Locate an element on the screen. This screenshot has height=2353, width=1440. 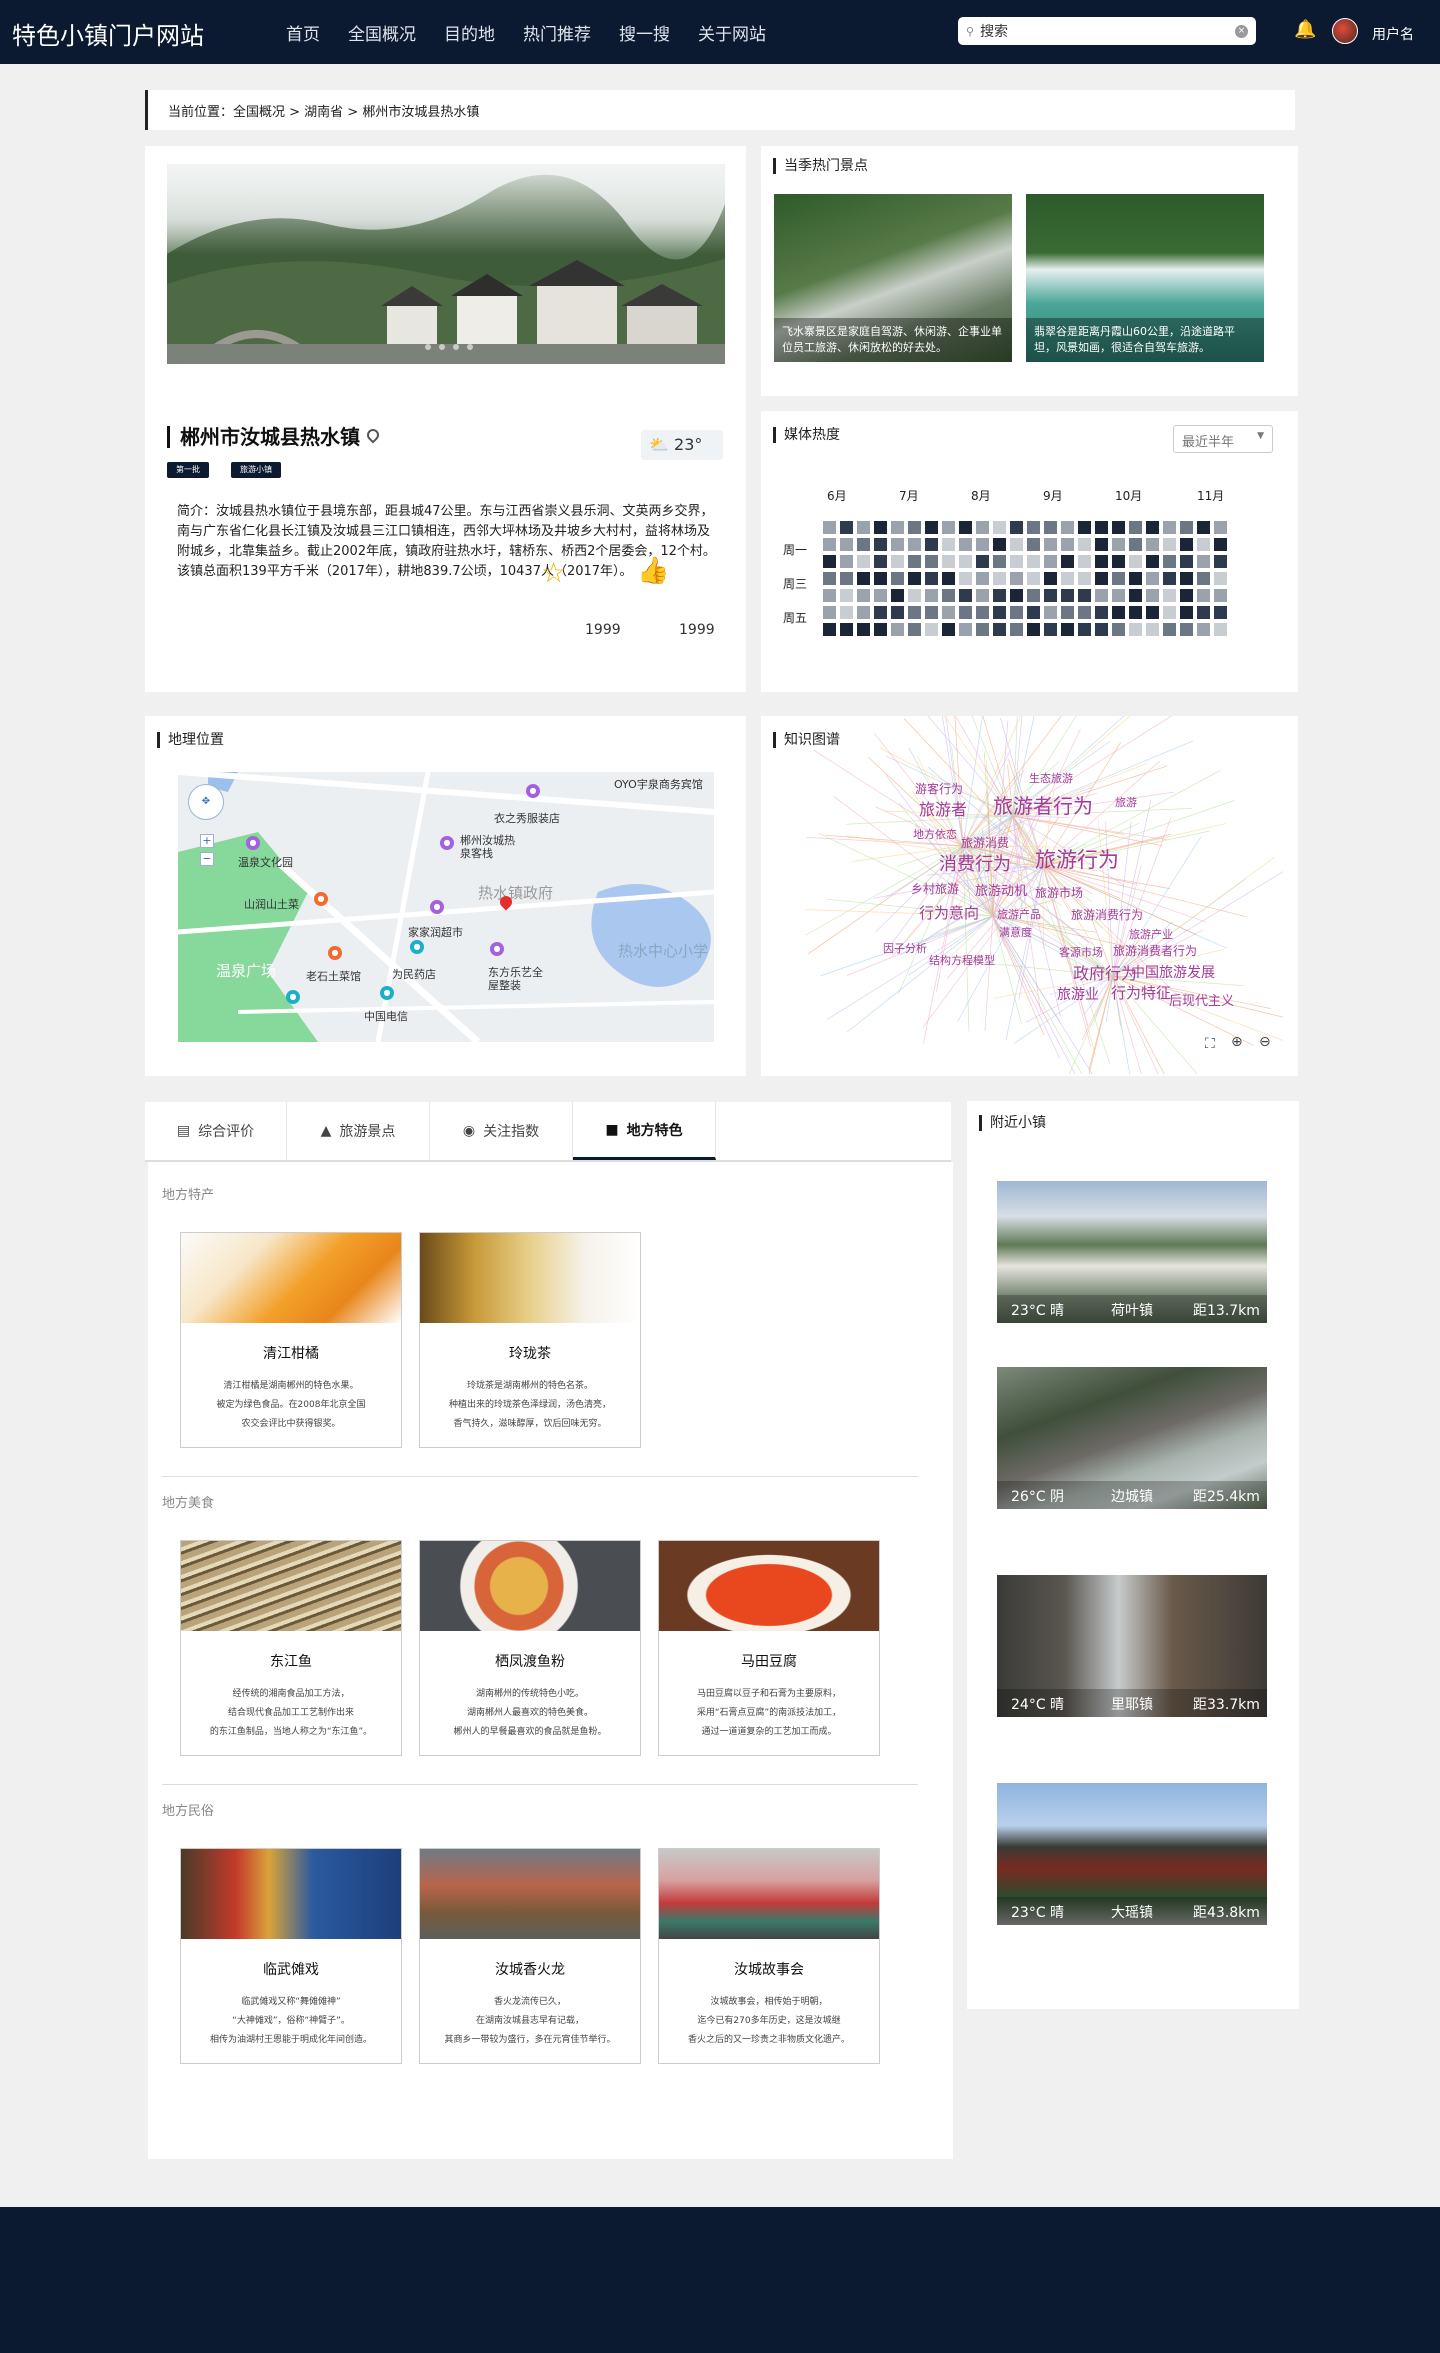
poi-label: 郴州汝城热泉客栈 is located at coordinates (490, 847).